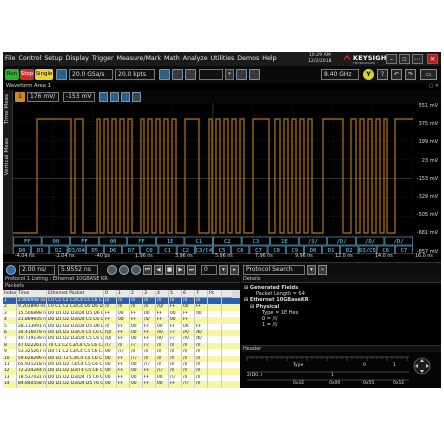 The image size is (444, 444). What do you see at coordinates (162, 294) in the screenshot?
I see `column-header: 4` at bounding box center [162, 294].